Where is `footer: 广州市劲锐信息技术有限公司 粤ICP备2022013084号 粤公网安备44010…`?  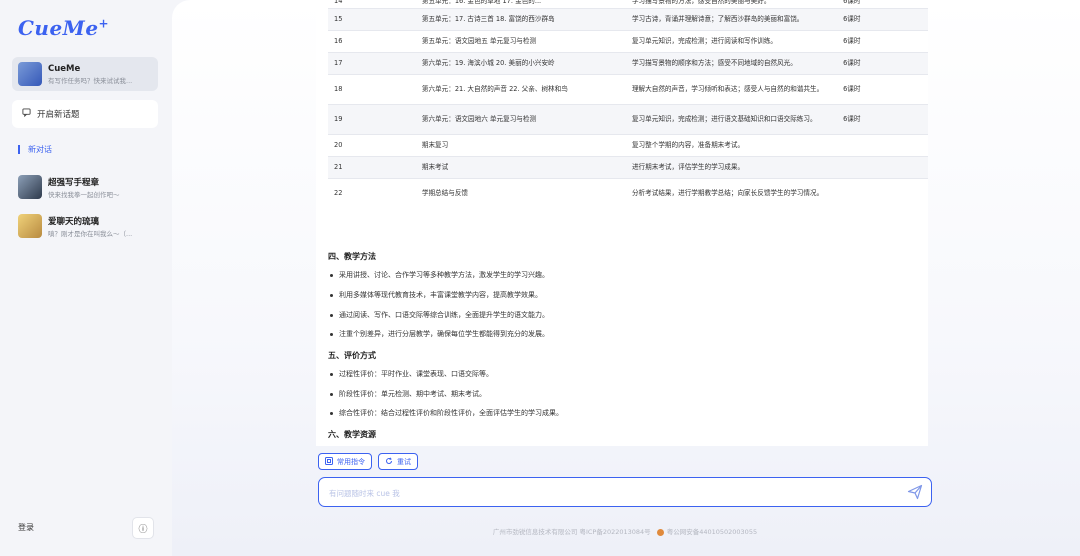
footer: 广州市劲锐信息技术有限公司 粤ICP备2022013084号 粤公网安备44010… is located at coordinates (625, 531).